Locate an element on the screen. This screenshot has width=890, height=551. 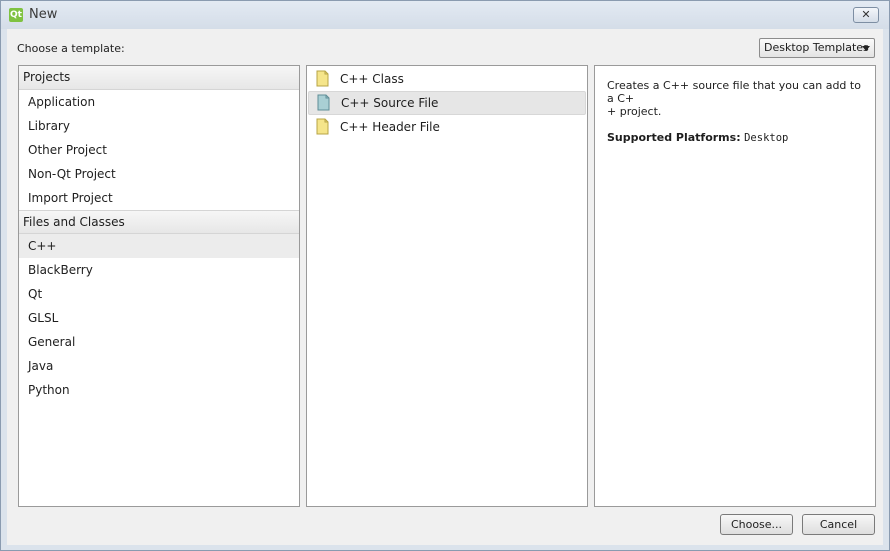
close-button: ✕ is located at coordinates (866, 15).